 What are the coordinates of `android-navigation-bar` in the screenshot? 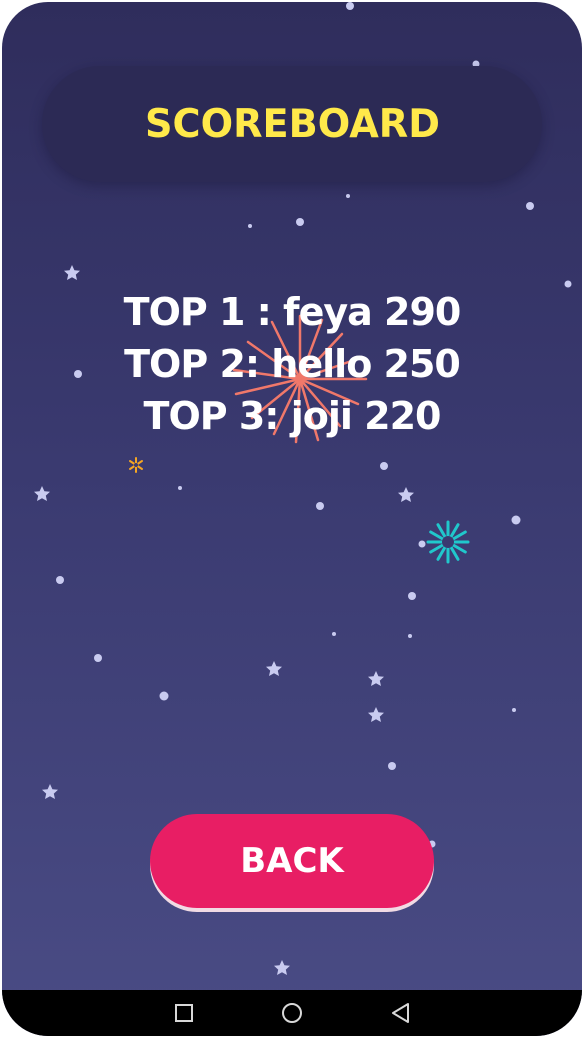 It's located at (292, 1013).